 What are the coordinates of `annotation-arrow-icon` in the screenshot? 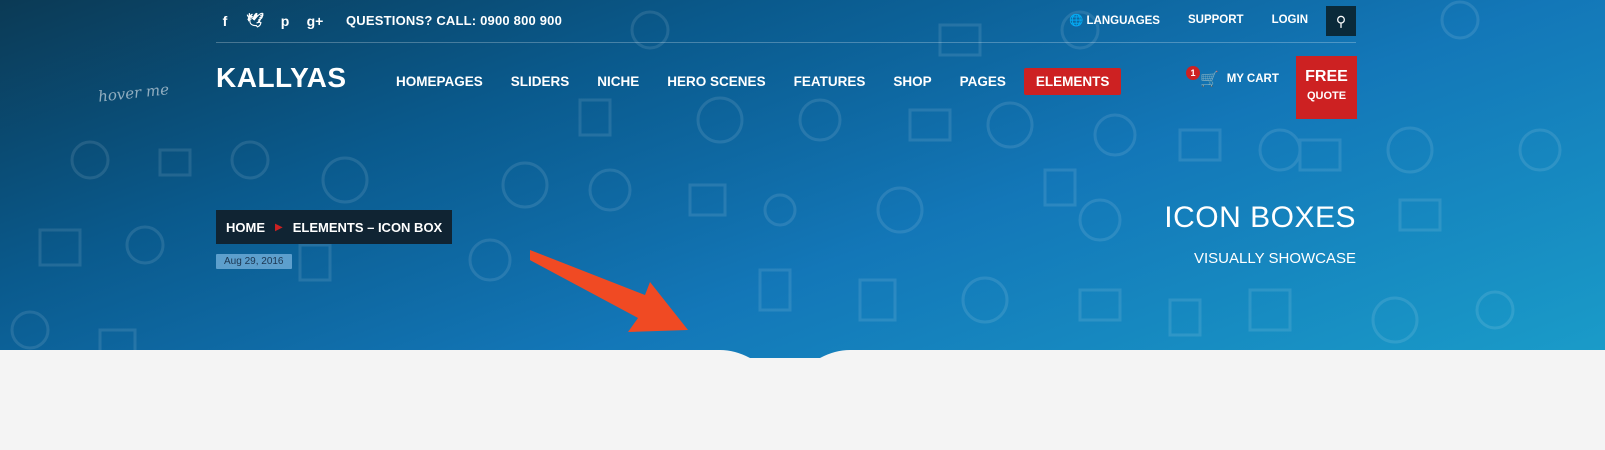 It's located at (609, 291).